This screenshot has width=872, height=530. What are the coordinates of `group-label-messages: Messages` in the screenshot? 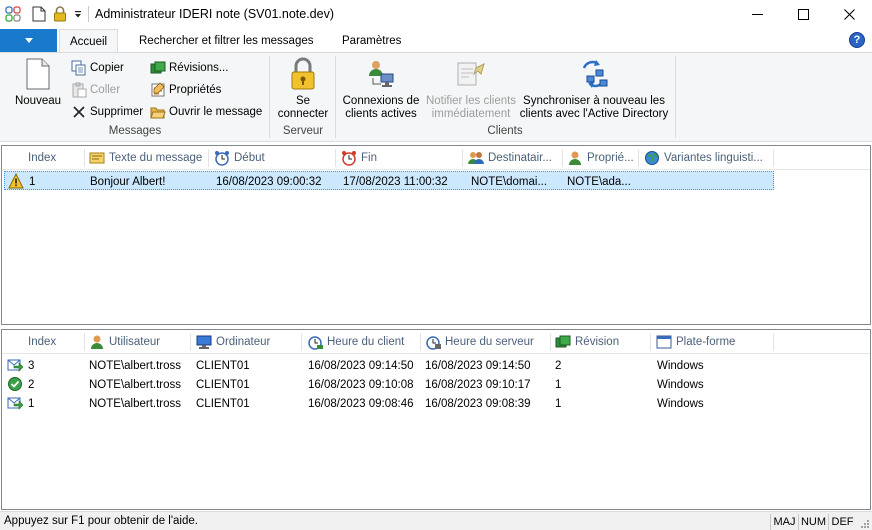 It's located at (135, 131).